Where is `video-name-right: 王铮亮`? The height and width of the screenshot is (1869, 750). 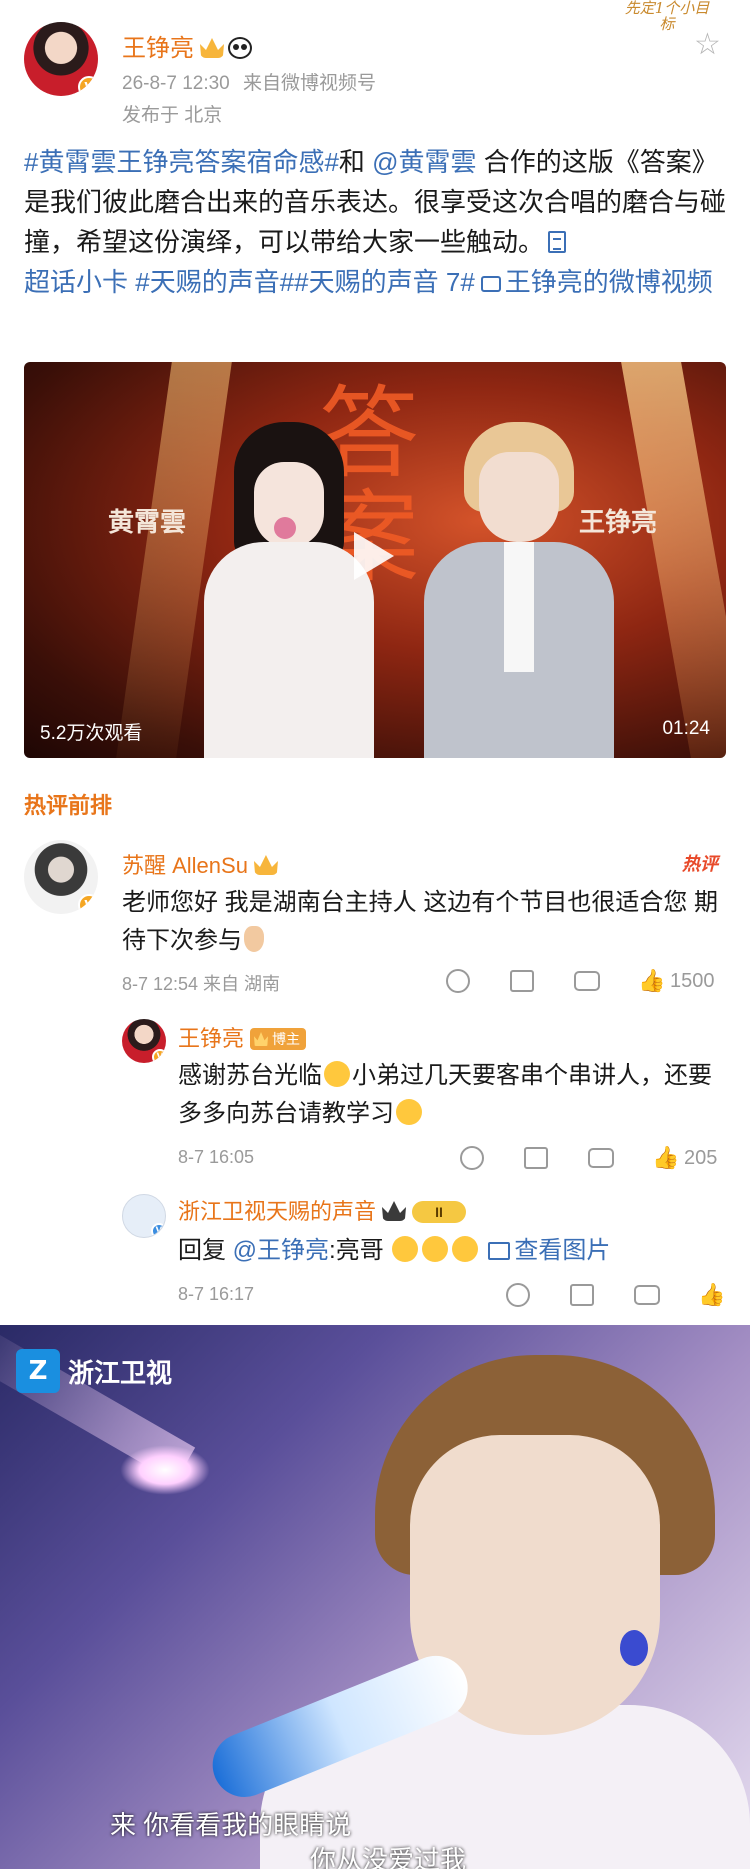 video-name-right: 王铮亮 is located at coordinates (618, 523).